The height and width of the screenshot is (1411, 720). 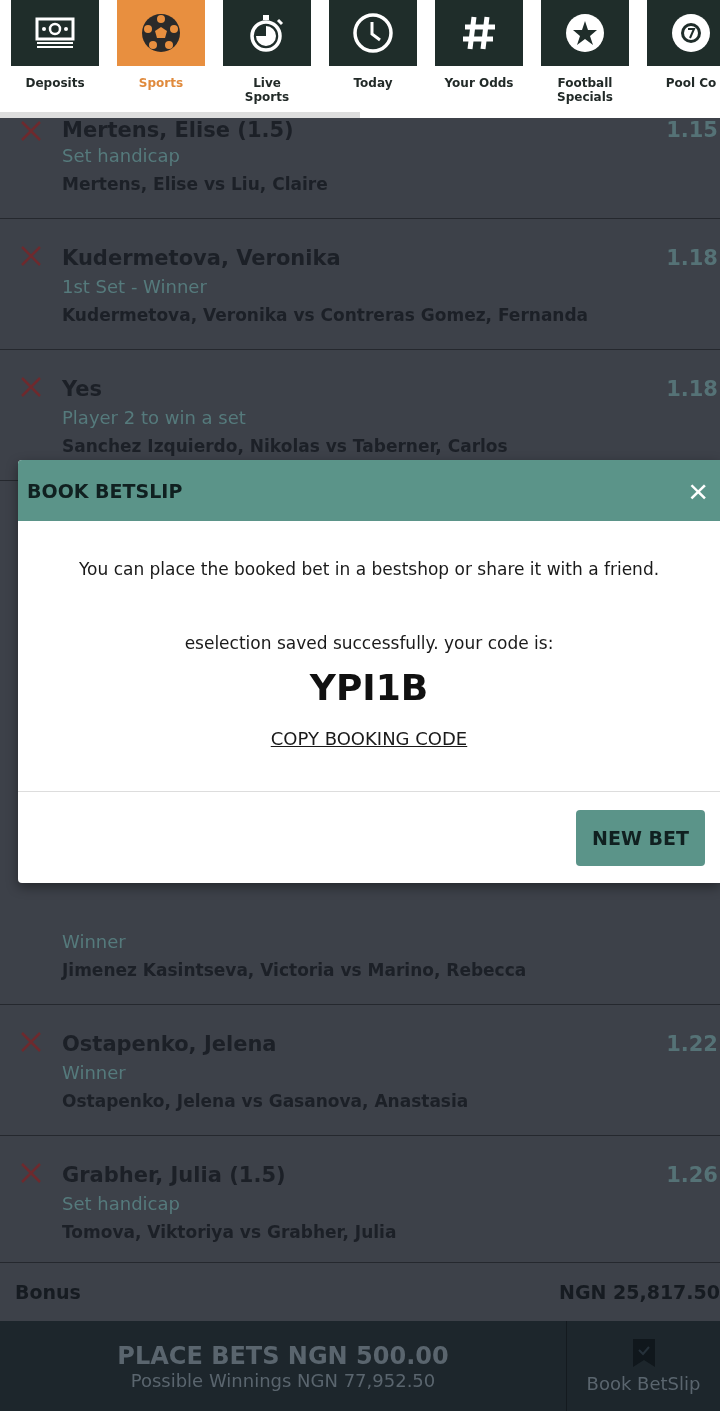 I want to click on category-label: Deposits, so click(x=55, y=83).